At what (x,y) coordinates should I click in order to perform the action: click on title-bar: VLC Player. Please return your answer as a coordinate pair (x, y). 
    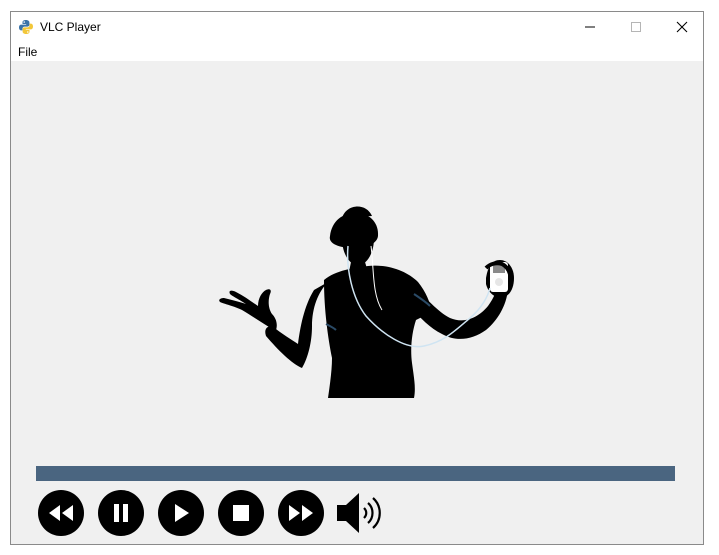
    Looking at the image, I should click on (357, 27).